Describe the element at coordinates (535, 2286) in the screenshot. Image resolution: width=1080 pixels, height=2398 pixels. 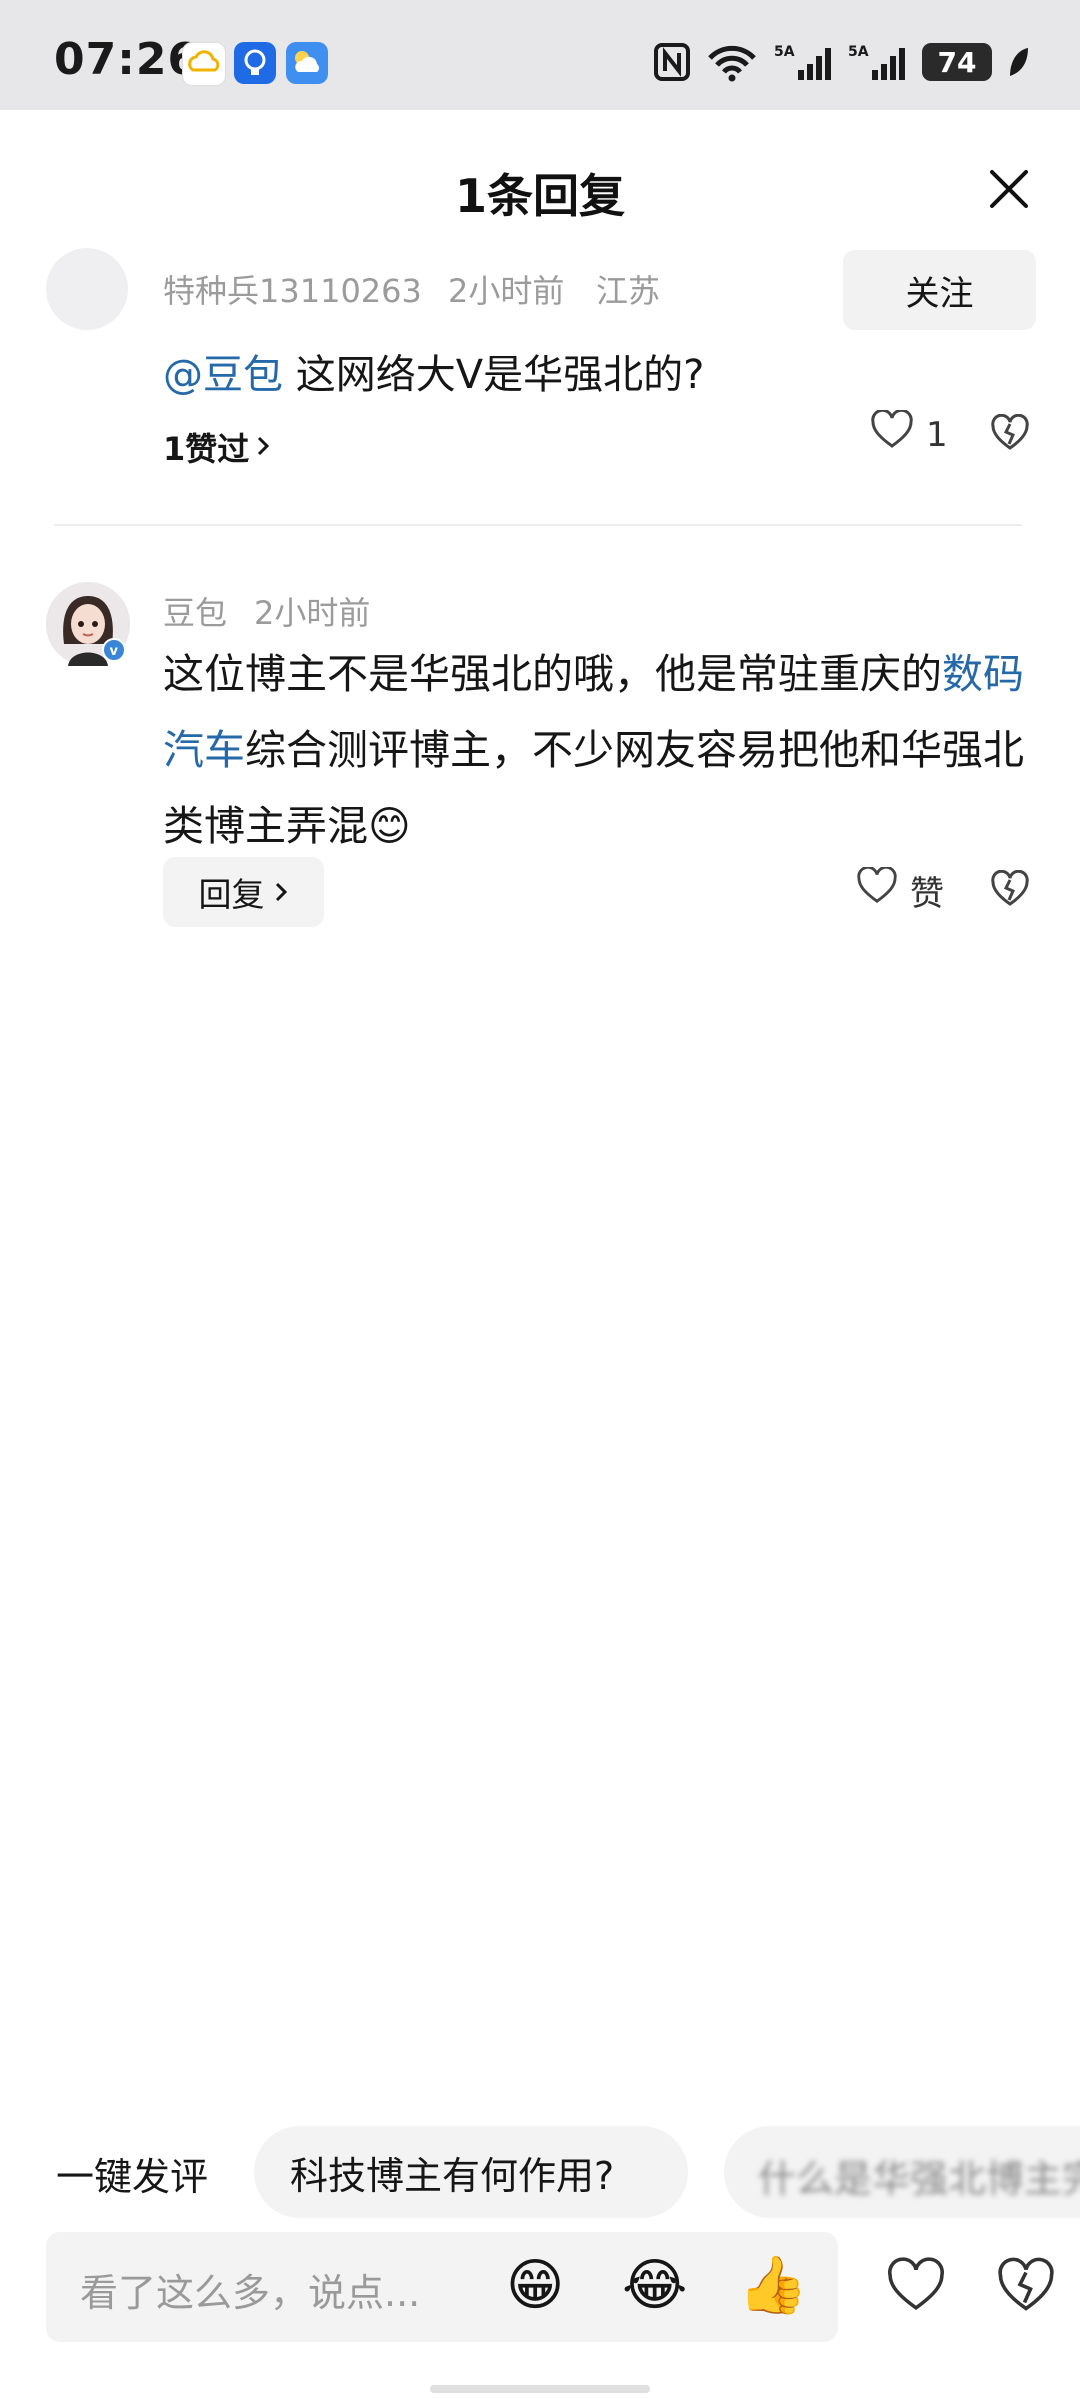
I see `grin-emoji-button: 😁` at that location.